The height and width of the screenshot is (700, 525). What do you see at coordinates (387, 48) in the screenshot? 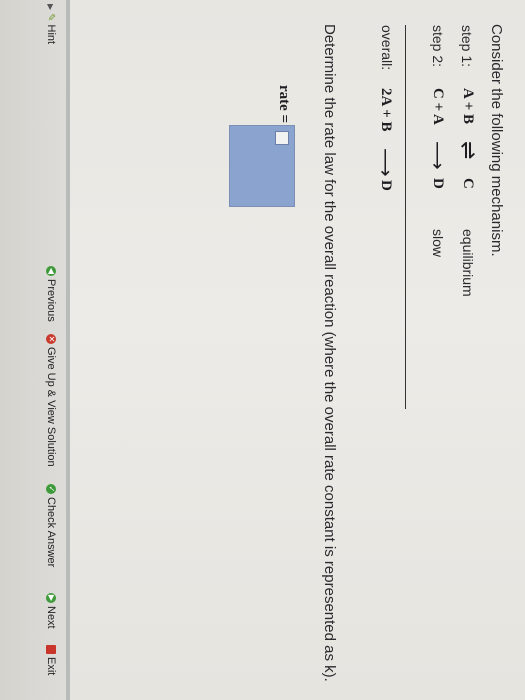
I see `overall-label: overall:` at bounding box center [387, 48].